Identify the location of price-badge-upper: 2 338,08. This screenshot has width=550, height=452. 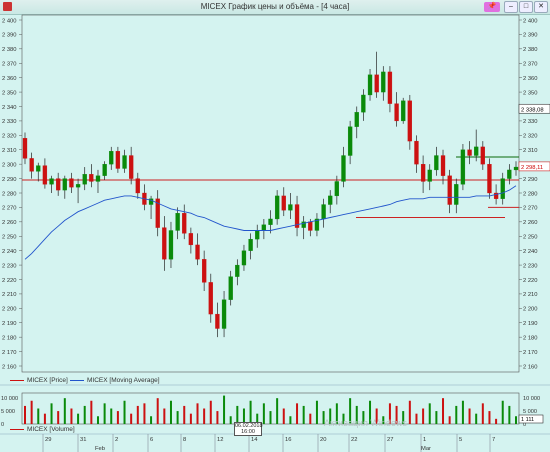
(532, 110).